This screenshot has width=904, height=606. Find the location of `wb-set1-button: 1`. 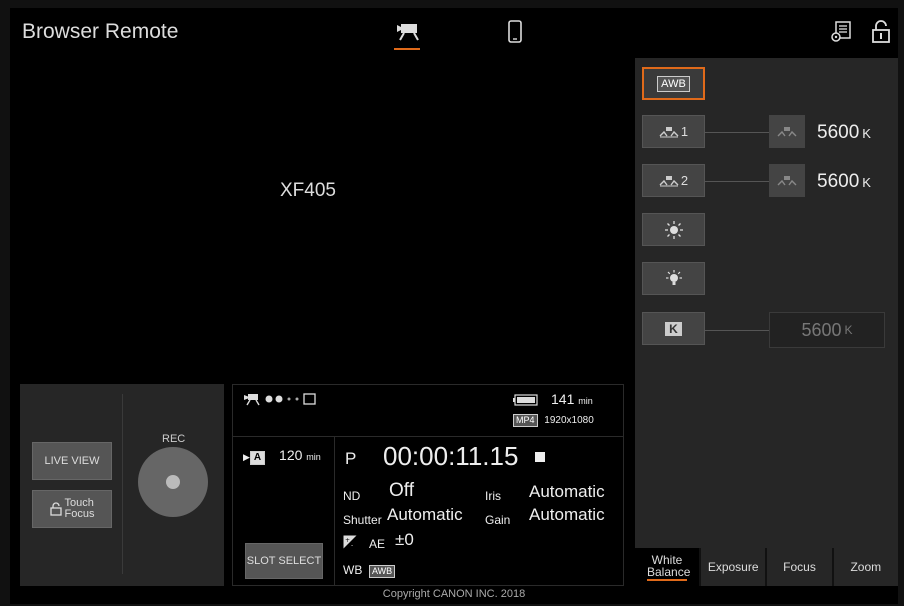

wb-set1-button: 1 is located at coordinates (673, 131).